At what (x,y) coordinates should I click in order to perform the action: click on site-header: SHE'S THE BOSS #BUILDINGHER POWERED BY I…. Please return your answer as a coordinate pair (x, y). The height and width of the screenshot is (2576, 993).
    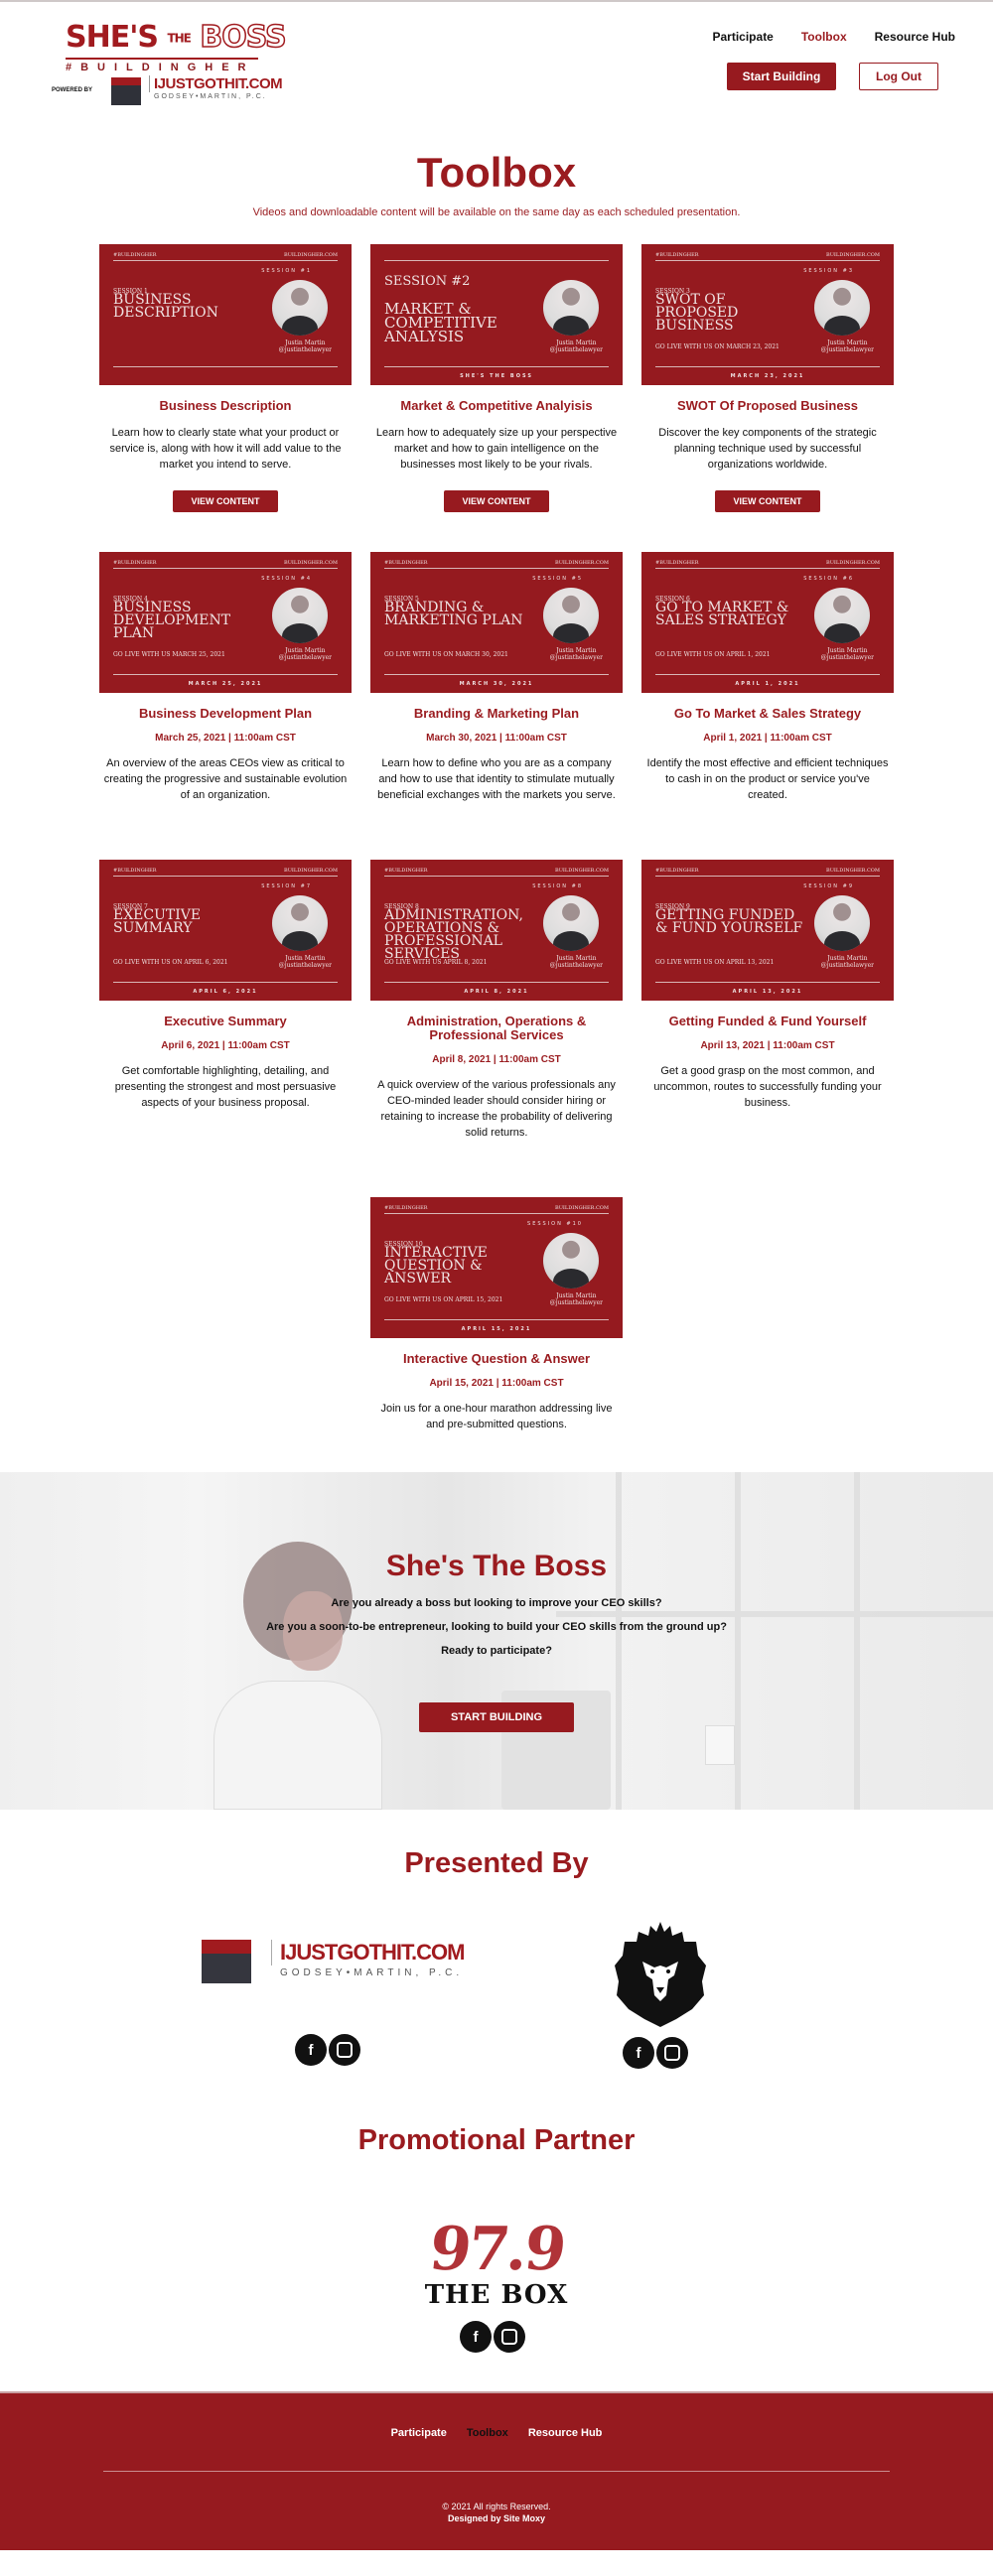
    Looking at the image, I should click on (496, 65).